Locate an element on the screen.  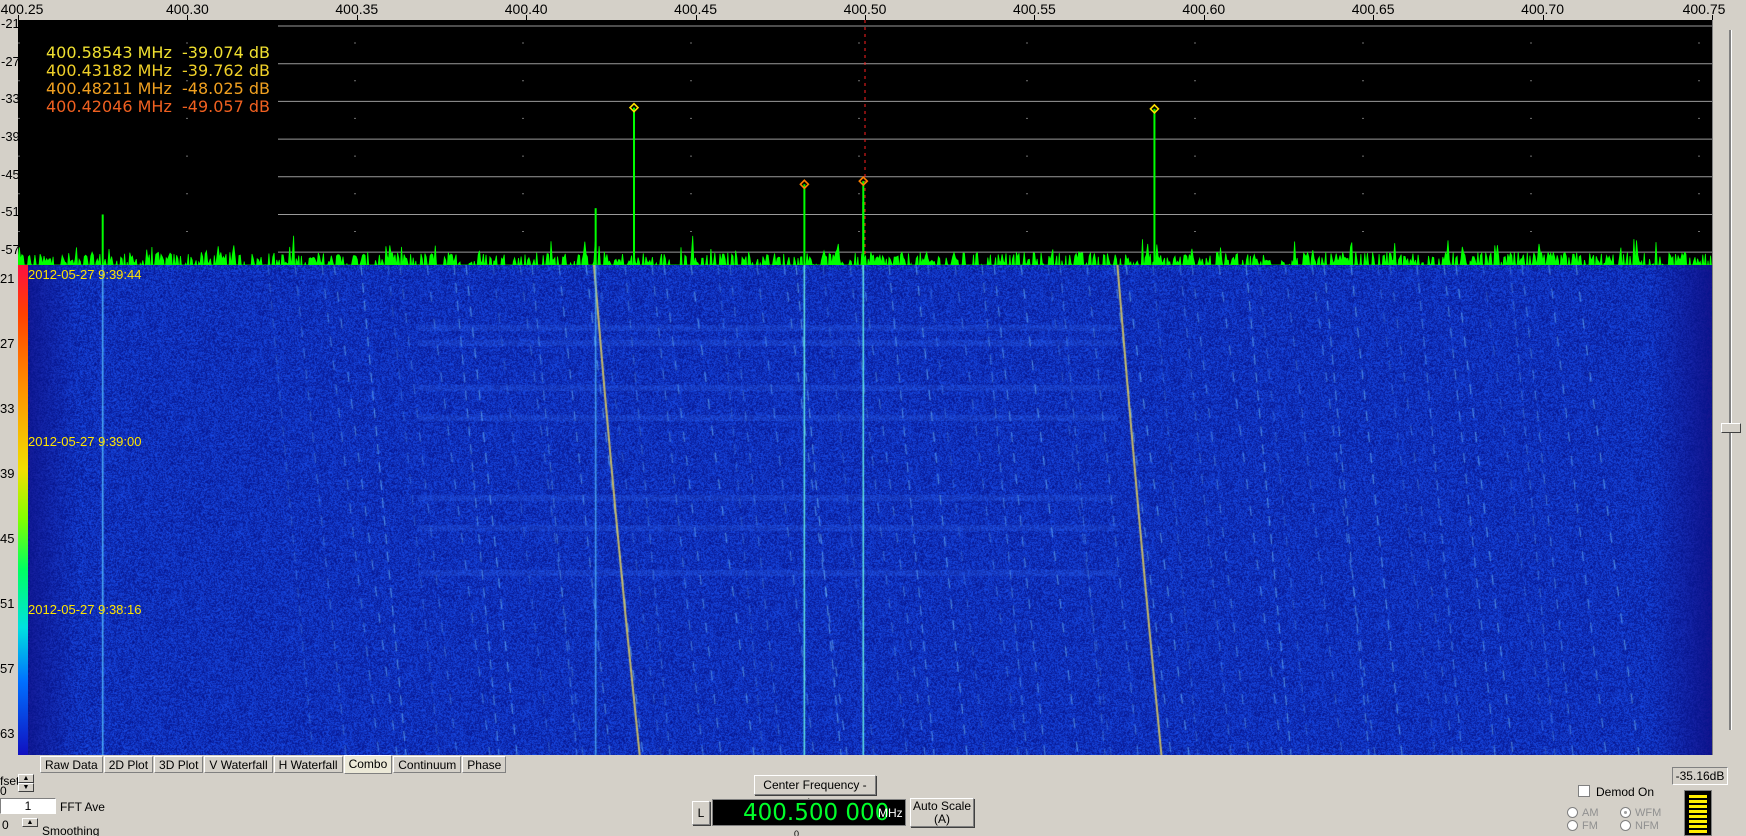
tab-3d-plot: 3D Plot is located at coordinates (179, 764).